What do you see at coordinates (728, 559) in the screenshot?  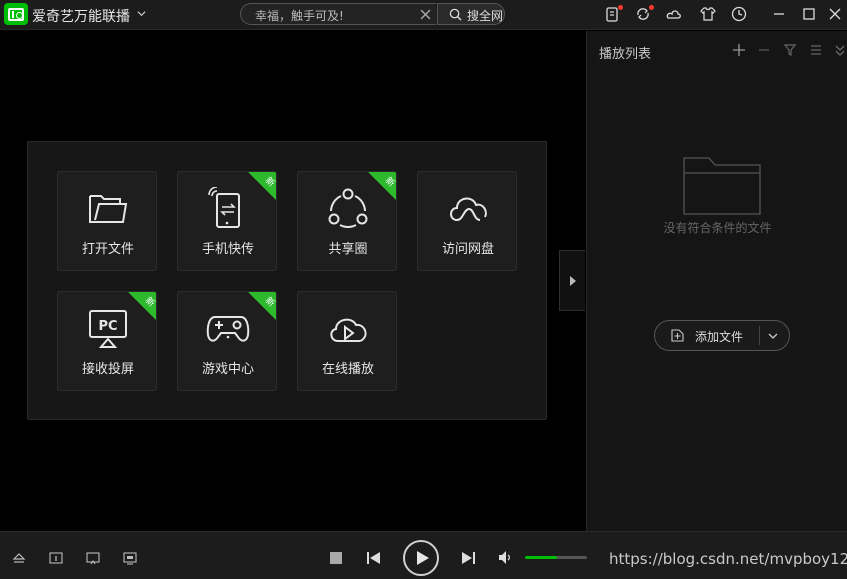 I see `watermark-text: https://blog.csdn.net/mvpboy123` at bounding box center [728, 559].